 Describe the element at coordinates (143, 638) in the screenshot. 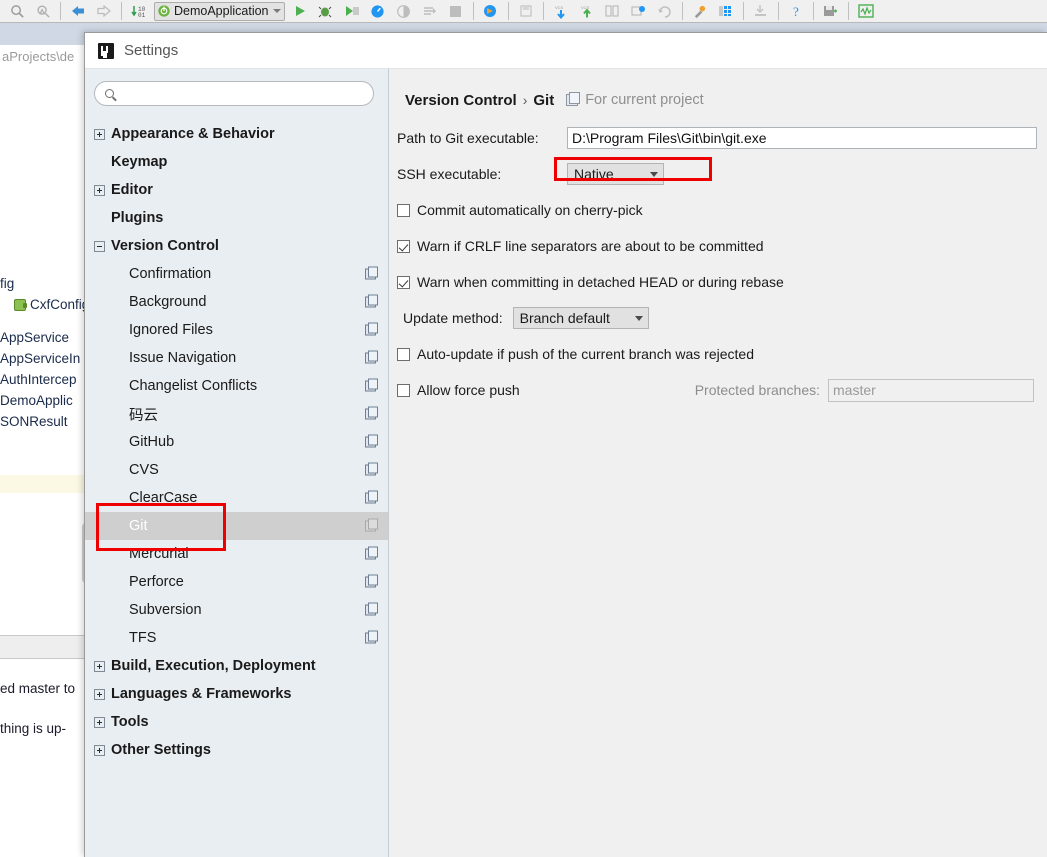

I see `sidebar-item-label: TFS` at that location.